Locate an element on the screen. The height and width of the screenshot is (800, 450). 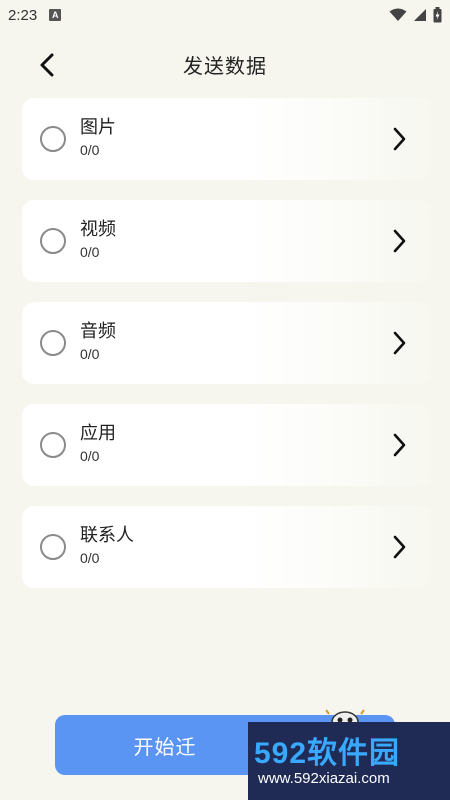
list-item-contacts: 联系人 0/0 is located at coordinates (227, 547).